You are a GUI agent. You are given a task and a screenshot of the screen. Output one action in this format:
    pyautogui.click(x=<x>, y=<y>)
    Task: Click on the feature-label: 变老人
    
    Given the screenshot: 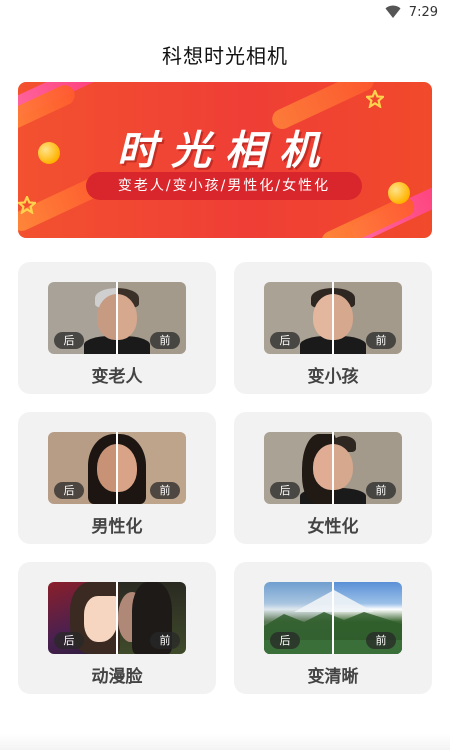 What is the action you would take?
    pyautogui.click(x=117, y=377)
    